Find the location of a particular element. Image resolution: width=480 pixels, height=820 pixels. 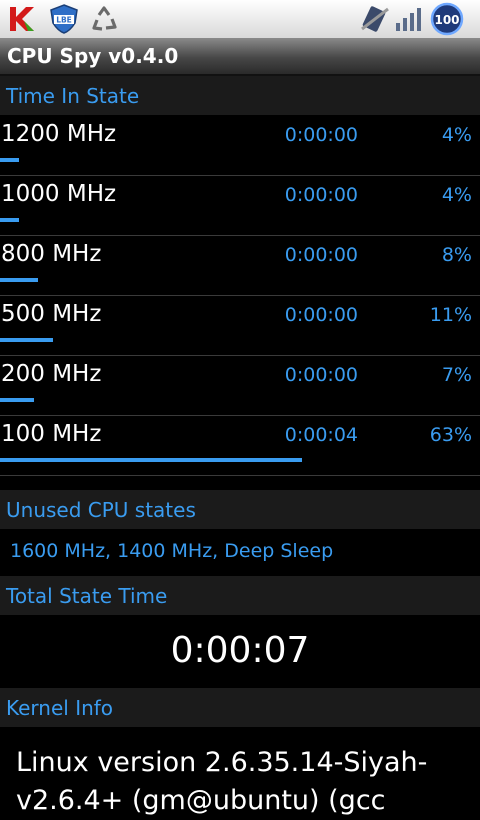

unused-states-header: Unused CPU states is located at coordinates (240, 509).